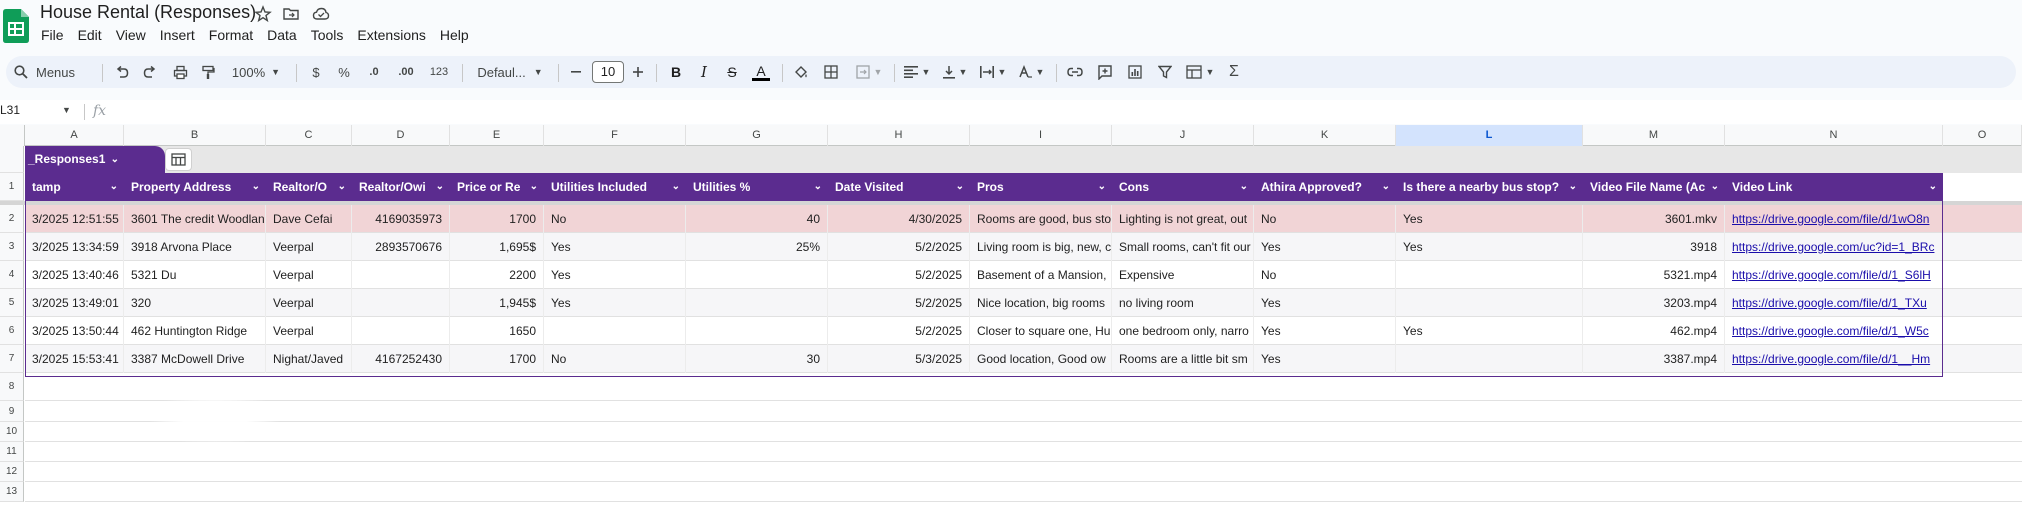 The width and height of the screenshot is (2022, 508). What do you see at coordinates (1183, 359) in the screenshot?
I see `table-cell: Rooms are a little bit sm` at bounding box center [1183, 359].